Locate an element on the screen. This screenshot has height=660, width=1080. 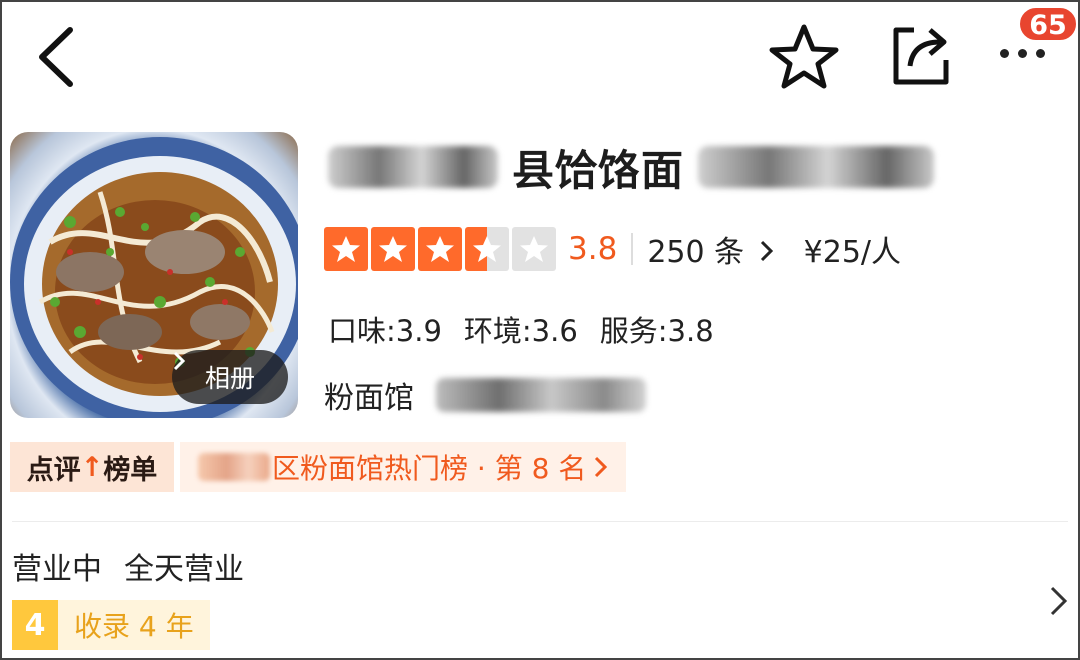
album-button: 相册 is located at coordinates (230, 377).